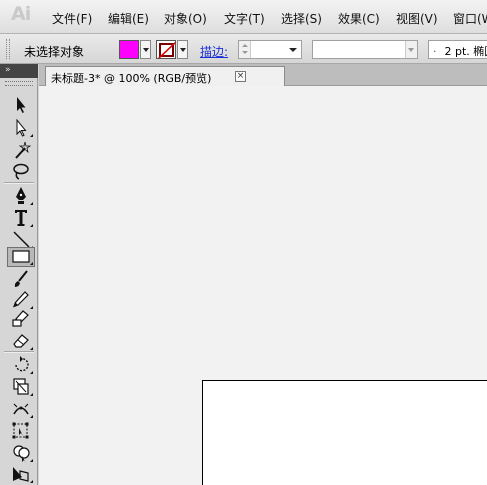 Image resolution: width=487 pixels, height=485 pixels. I want to click on tools-panel-grip, so click(19, 83).